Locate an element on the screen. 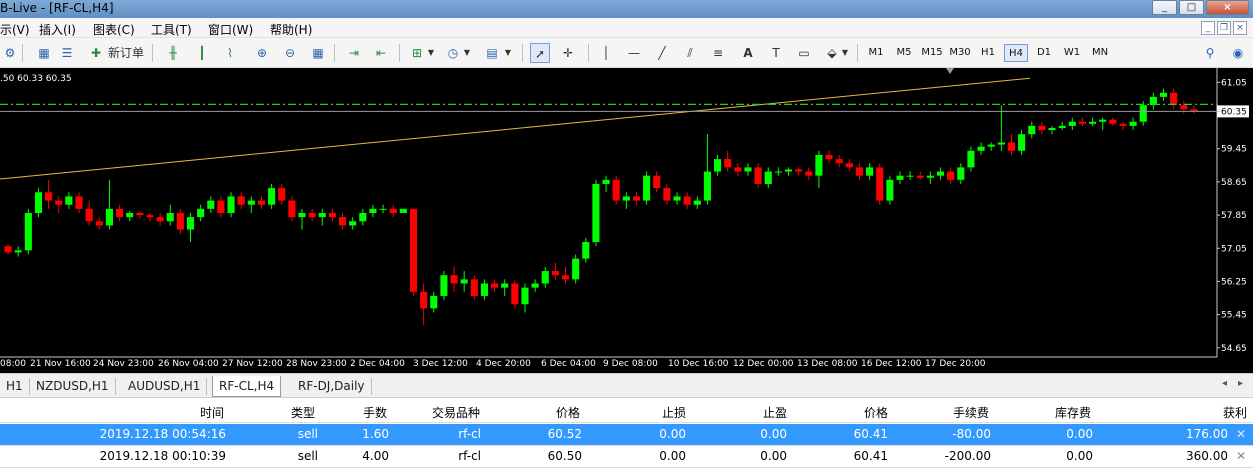  timeframe-m5: M5 is located at coordinates (904, 53).